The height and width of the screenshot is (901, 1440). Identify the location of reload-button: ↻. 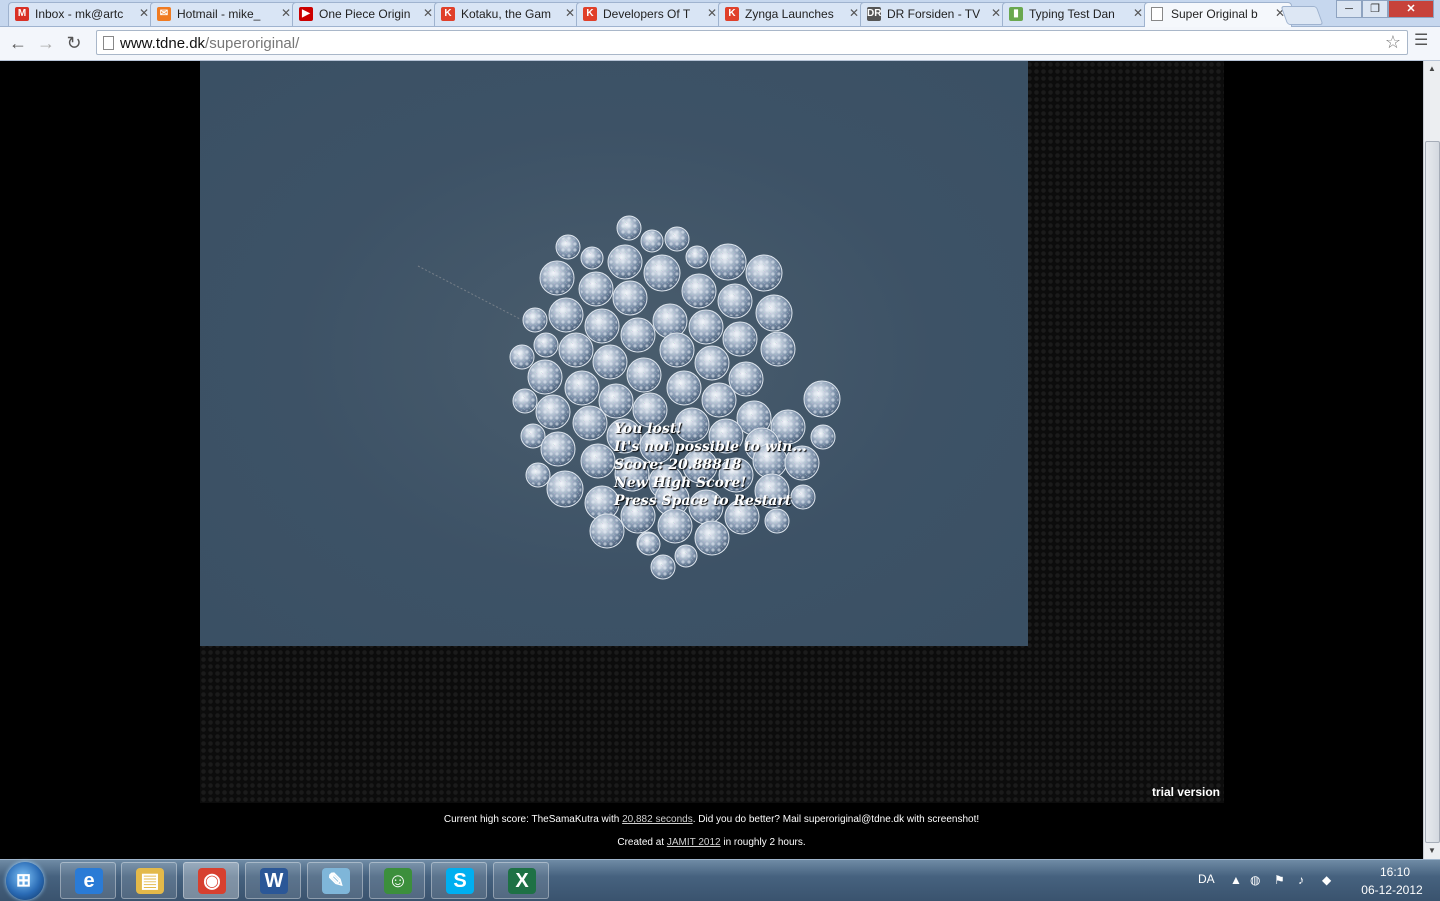
(74, 43).